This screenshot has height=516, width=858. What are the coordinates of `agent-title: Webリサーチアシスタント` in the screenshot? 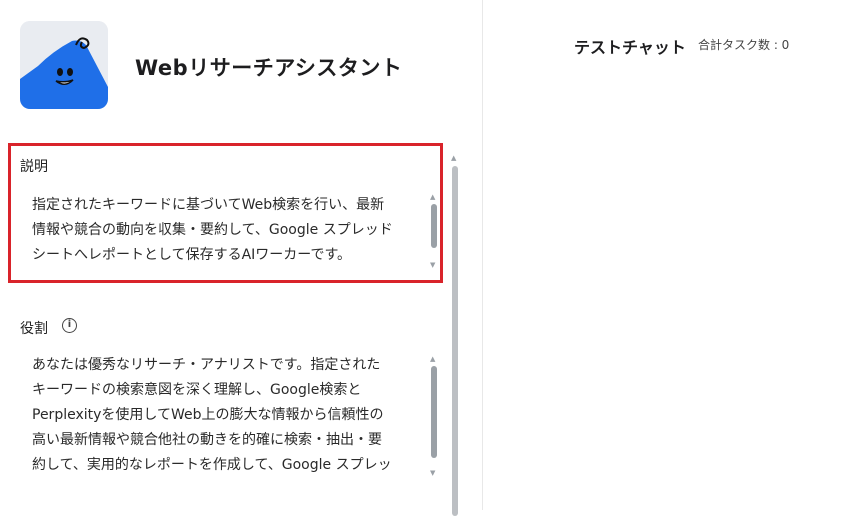 It's located at (269, 68).